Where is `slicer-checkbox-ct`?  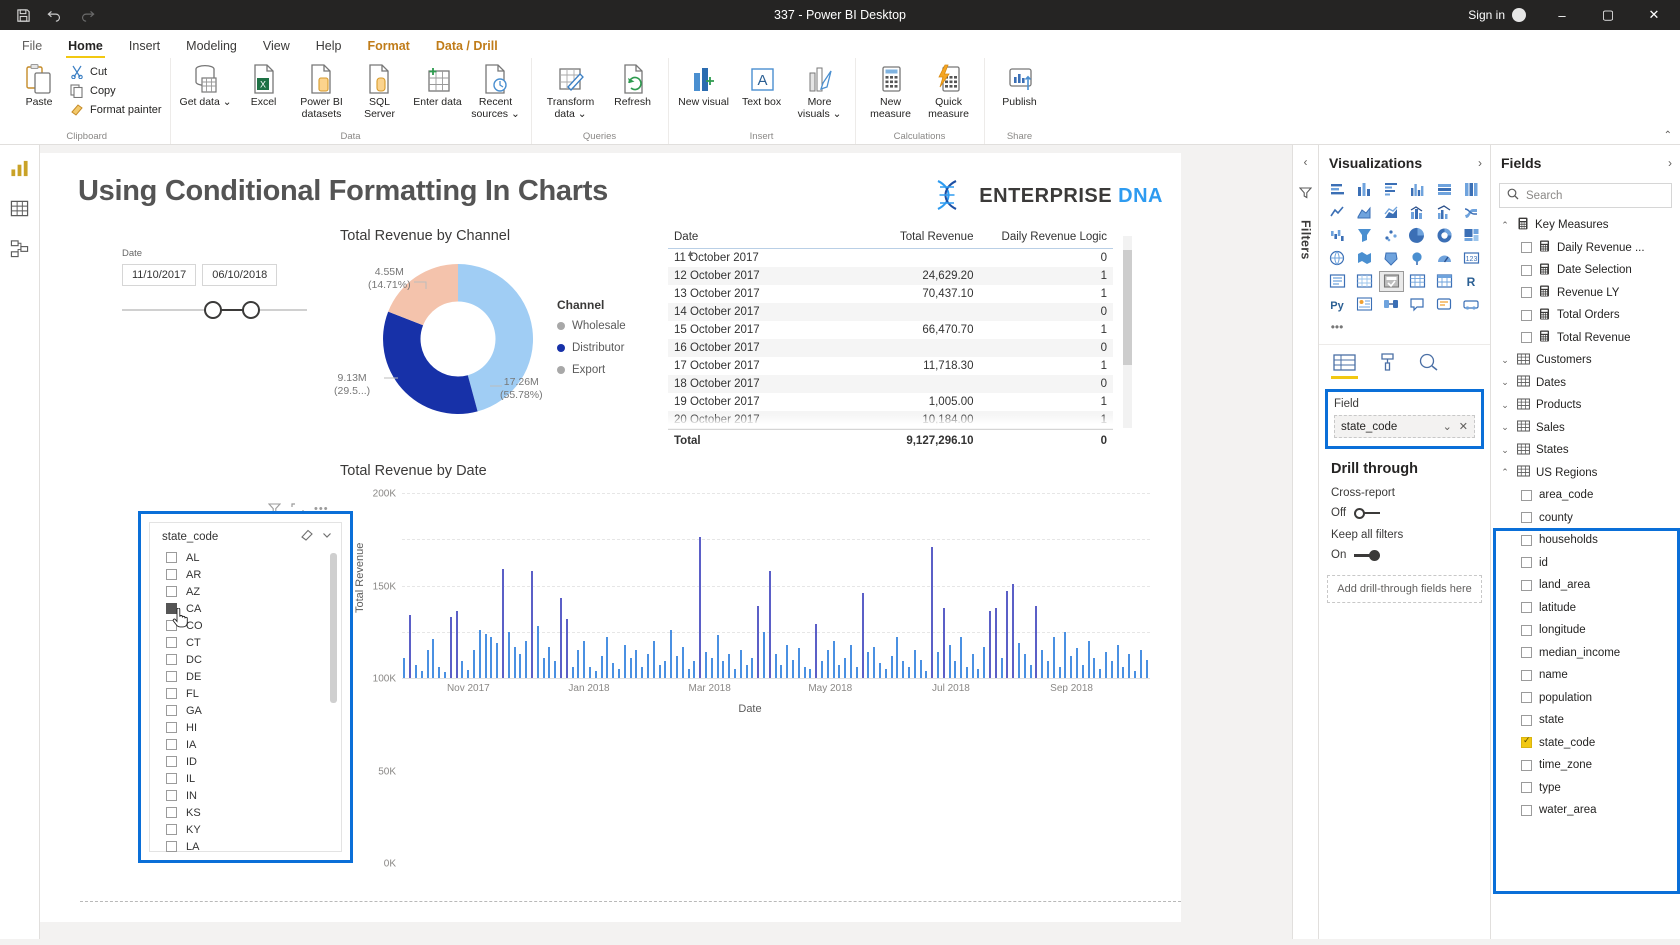 slicer-checkbox-ct is located at coordinates (171, 642).